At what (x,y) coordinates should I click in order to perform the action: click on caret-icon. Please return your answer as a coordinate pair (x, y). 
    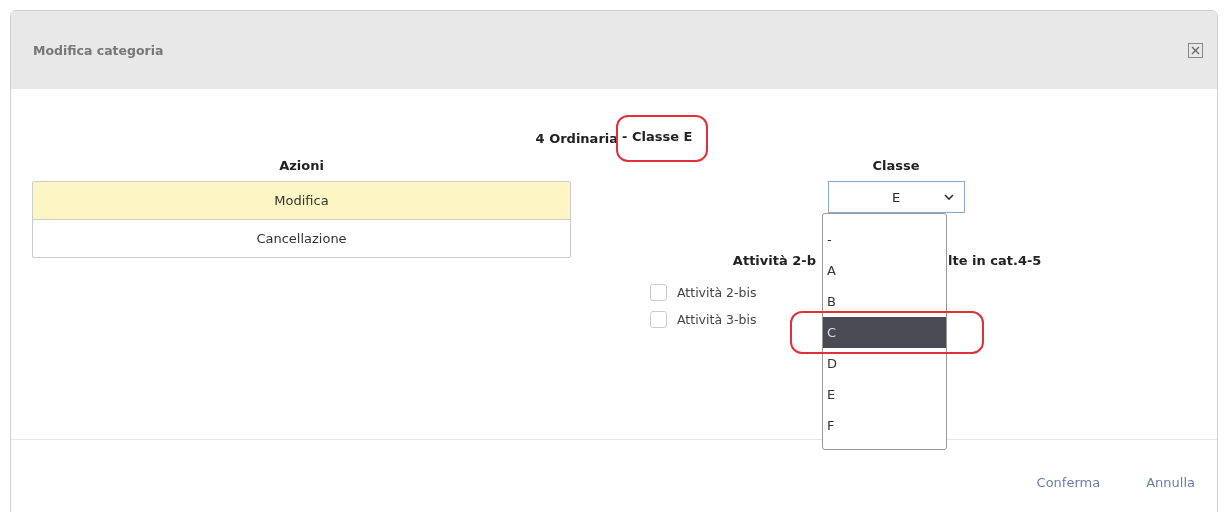
    Looking at the image, I should click on (948, 197).